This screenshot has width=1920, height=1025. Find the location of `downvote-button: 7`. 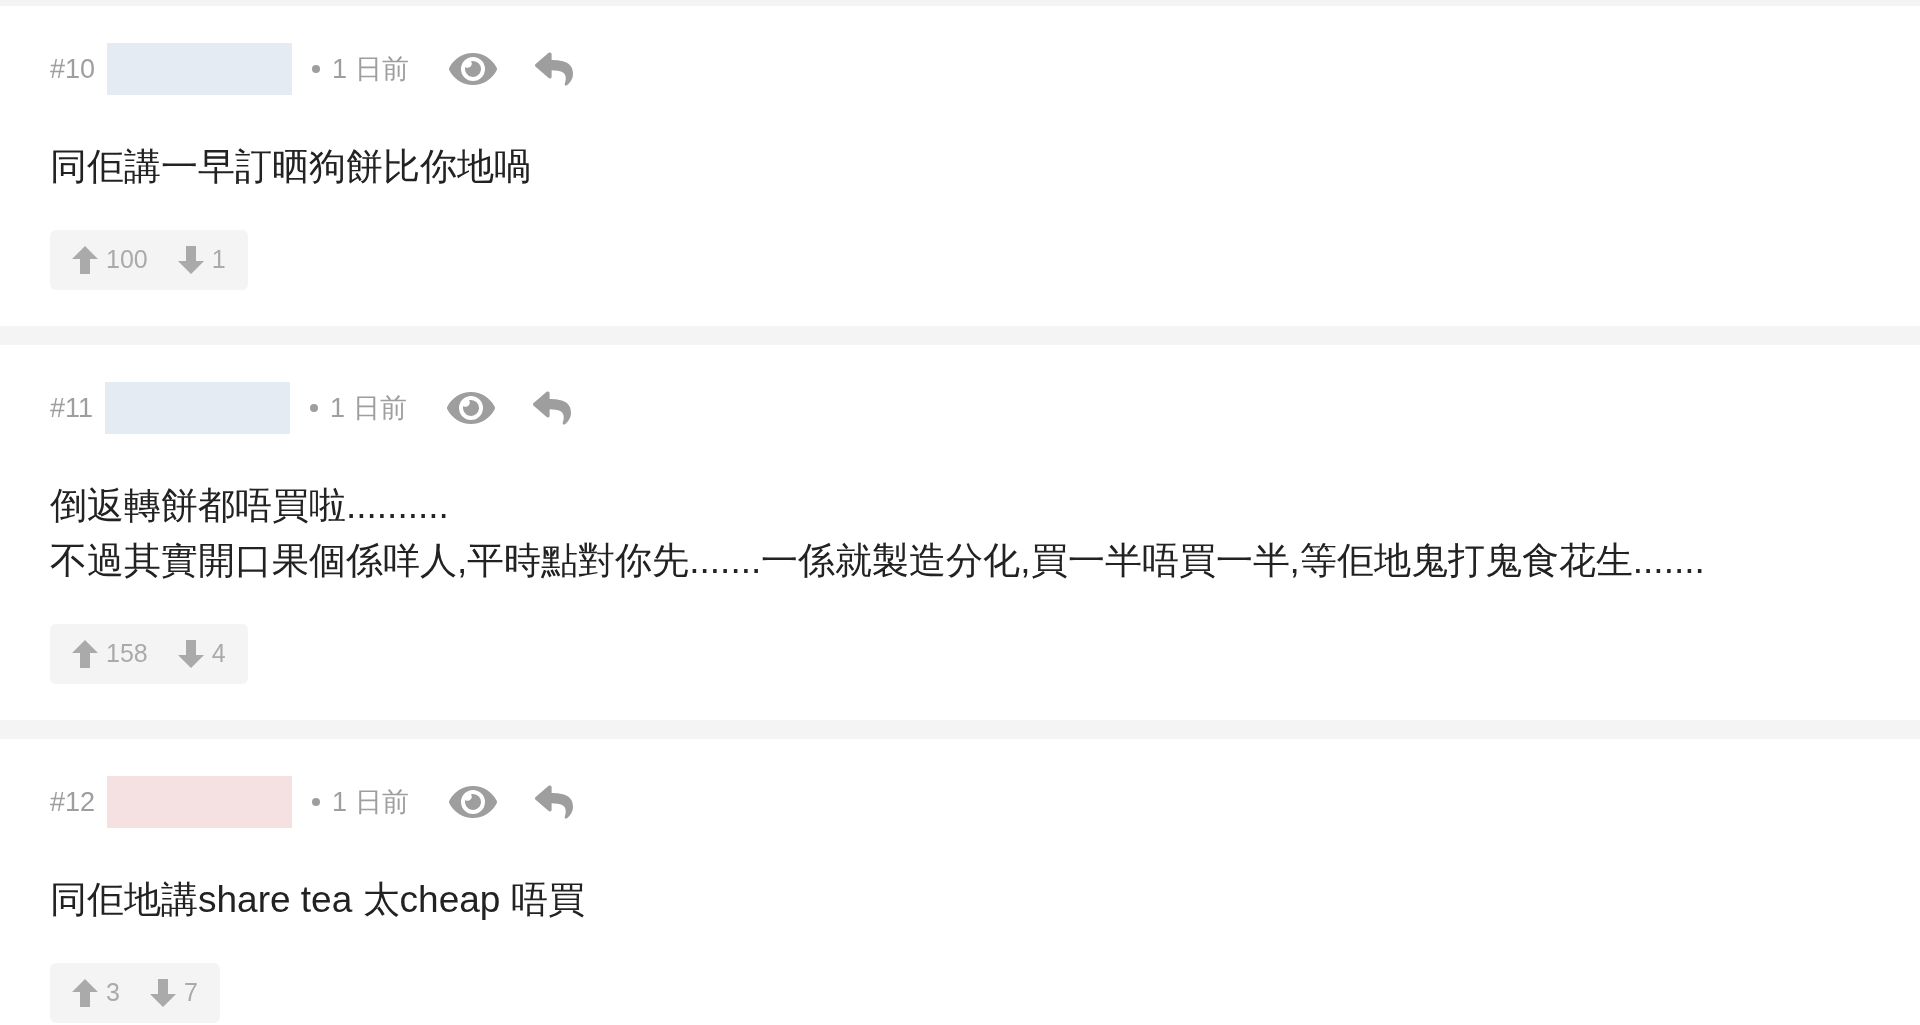

downvote-button: 7 is located at coordinates (173, 993).